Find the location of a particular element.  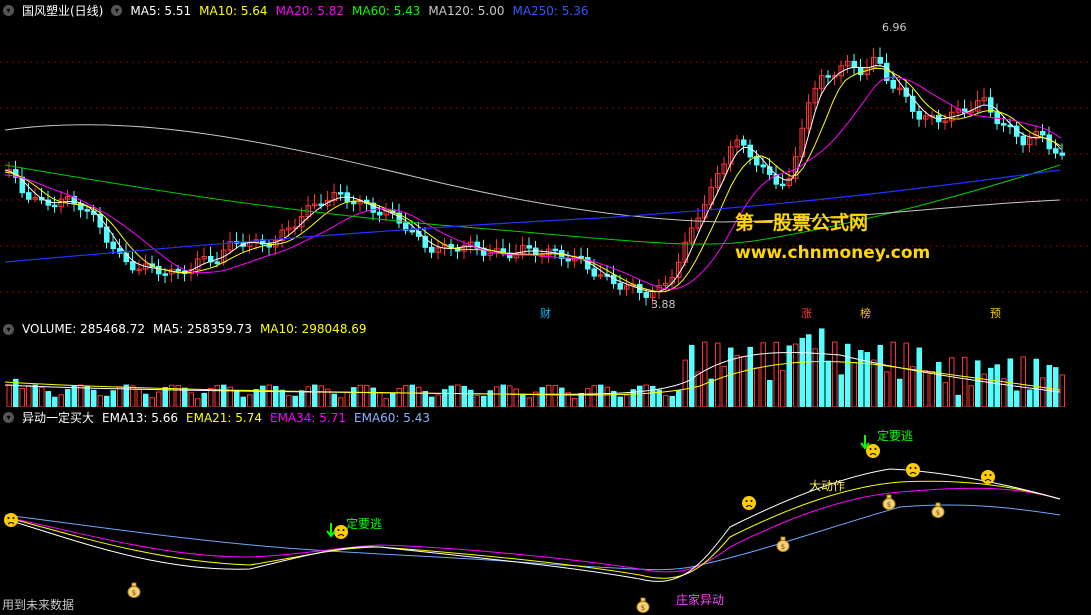

event-tag-limitup: 涨 is located at coordinates (806, 313).